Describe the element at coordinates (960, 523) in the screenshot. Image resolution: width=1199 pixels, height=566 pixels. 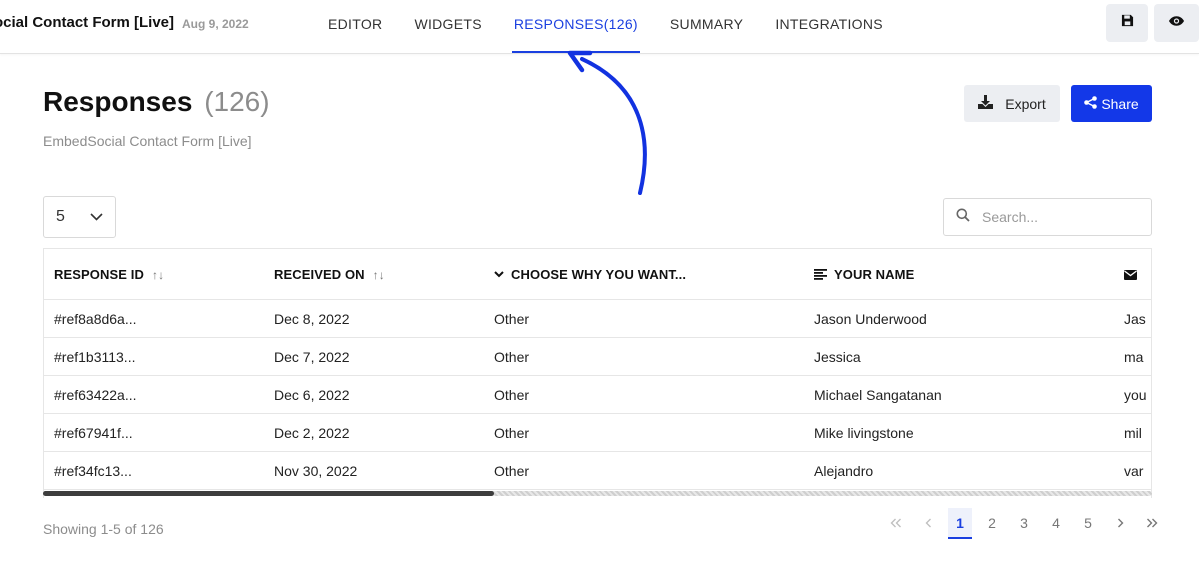
I see `page-1-button: 1` at that location.